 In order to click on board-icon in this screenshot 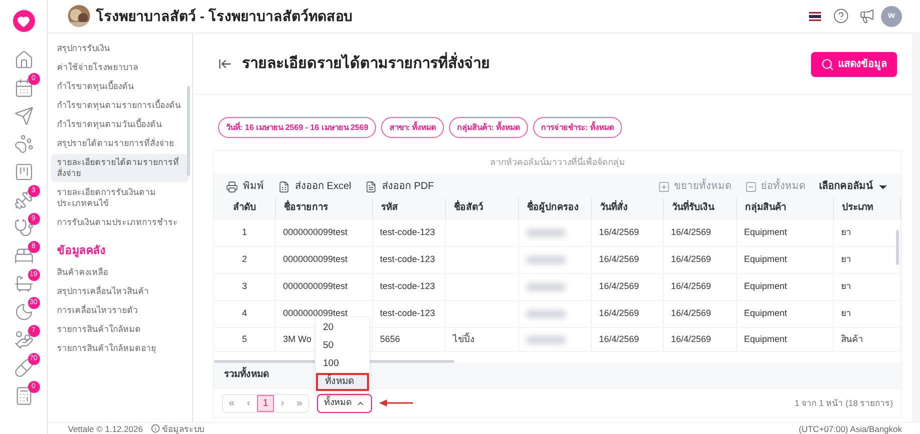, I will do `click(24, 172)`.